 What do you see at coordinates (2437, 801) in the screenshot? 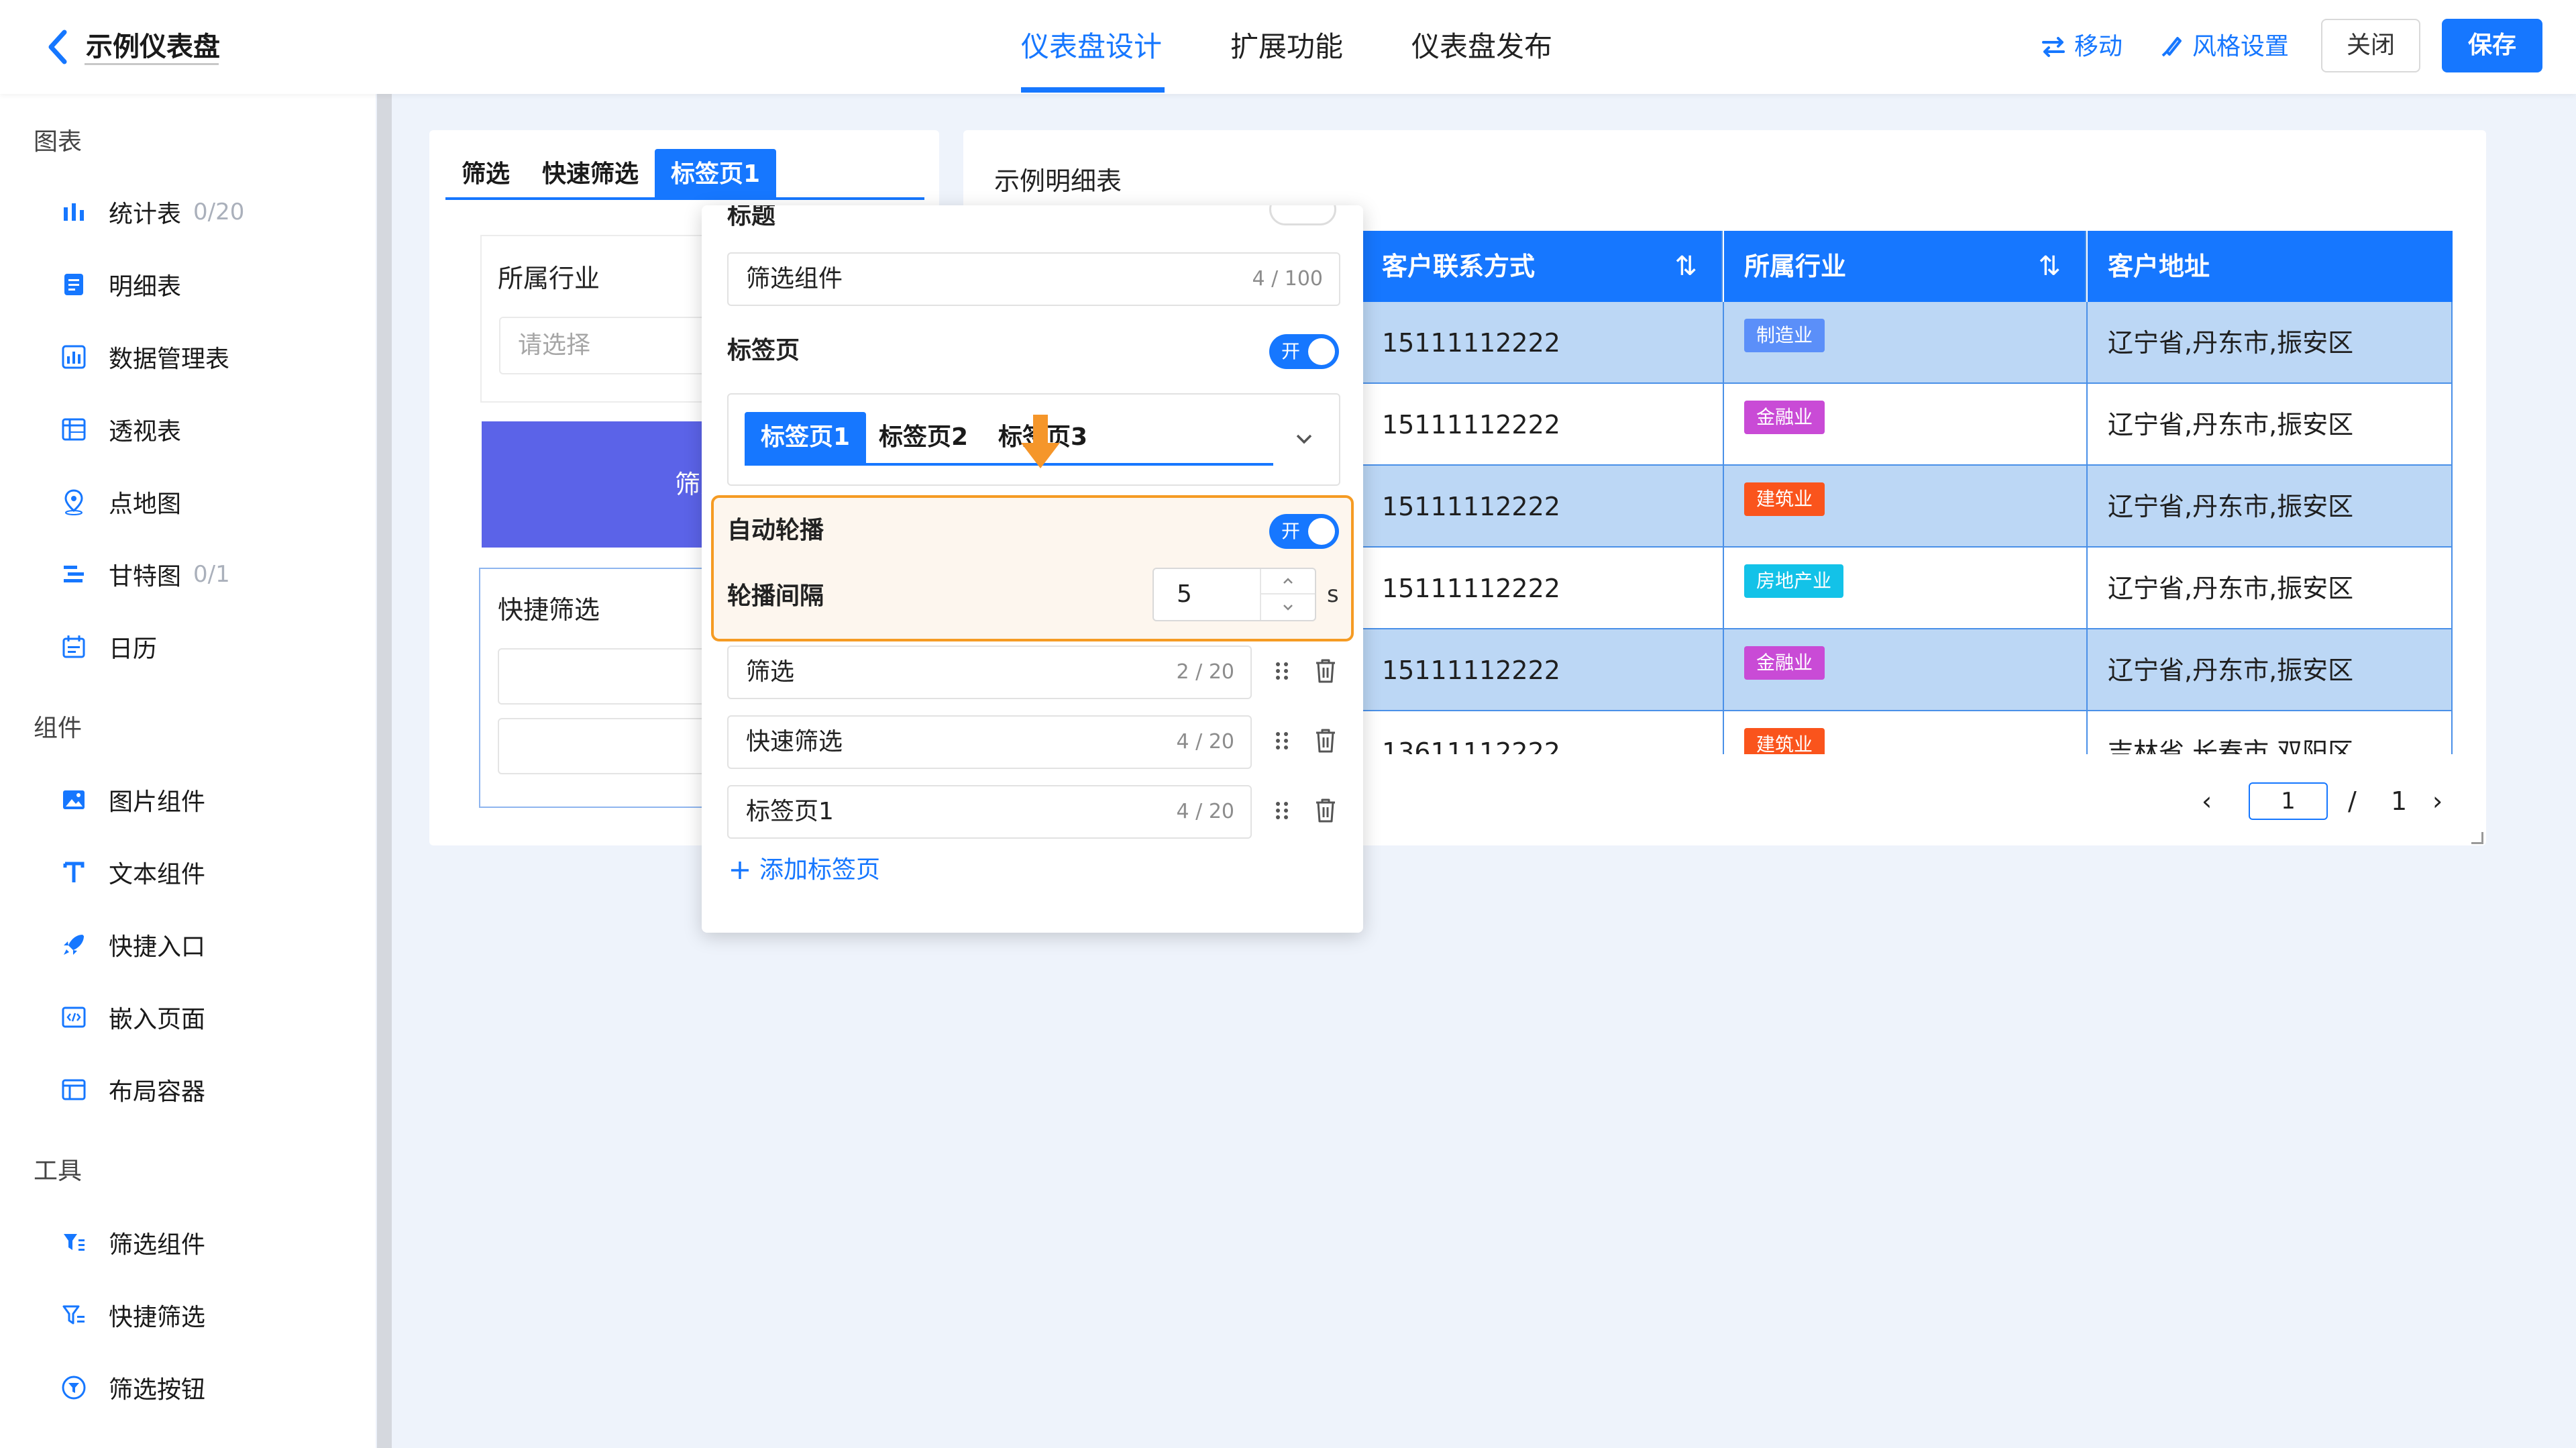
I see `pager-next-icon: ›` at bounding box center [2437, 801].